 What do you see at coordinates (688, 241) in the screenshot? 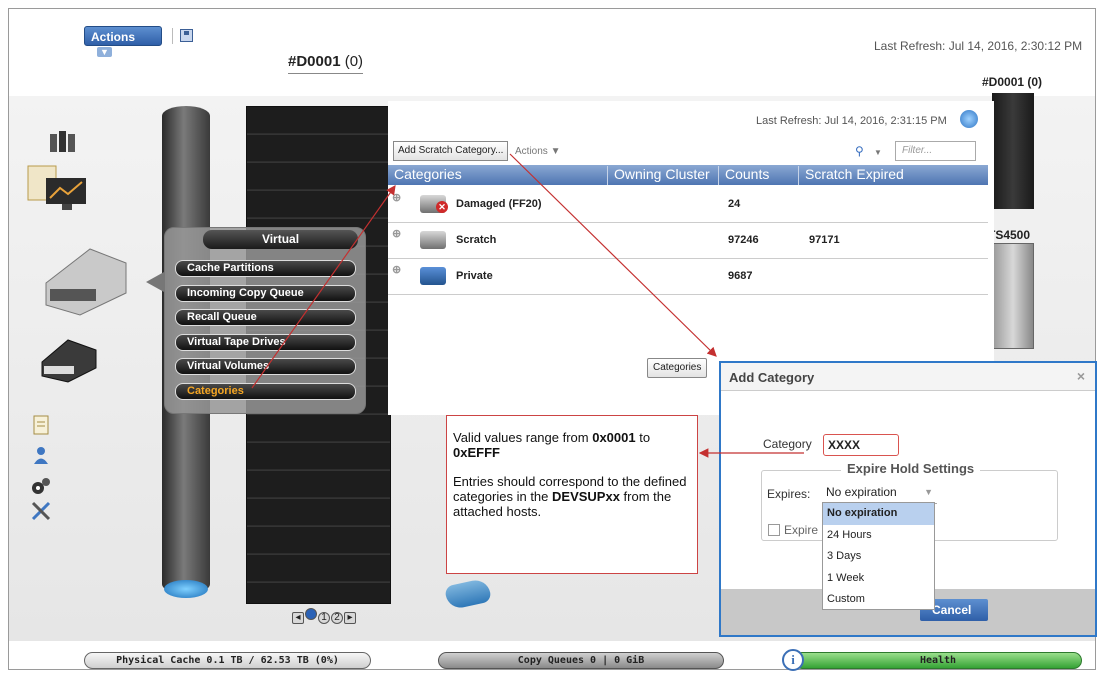
I see `table-row: ⊕ Scratch 97246 97171` at bounding box center [688, 241].